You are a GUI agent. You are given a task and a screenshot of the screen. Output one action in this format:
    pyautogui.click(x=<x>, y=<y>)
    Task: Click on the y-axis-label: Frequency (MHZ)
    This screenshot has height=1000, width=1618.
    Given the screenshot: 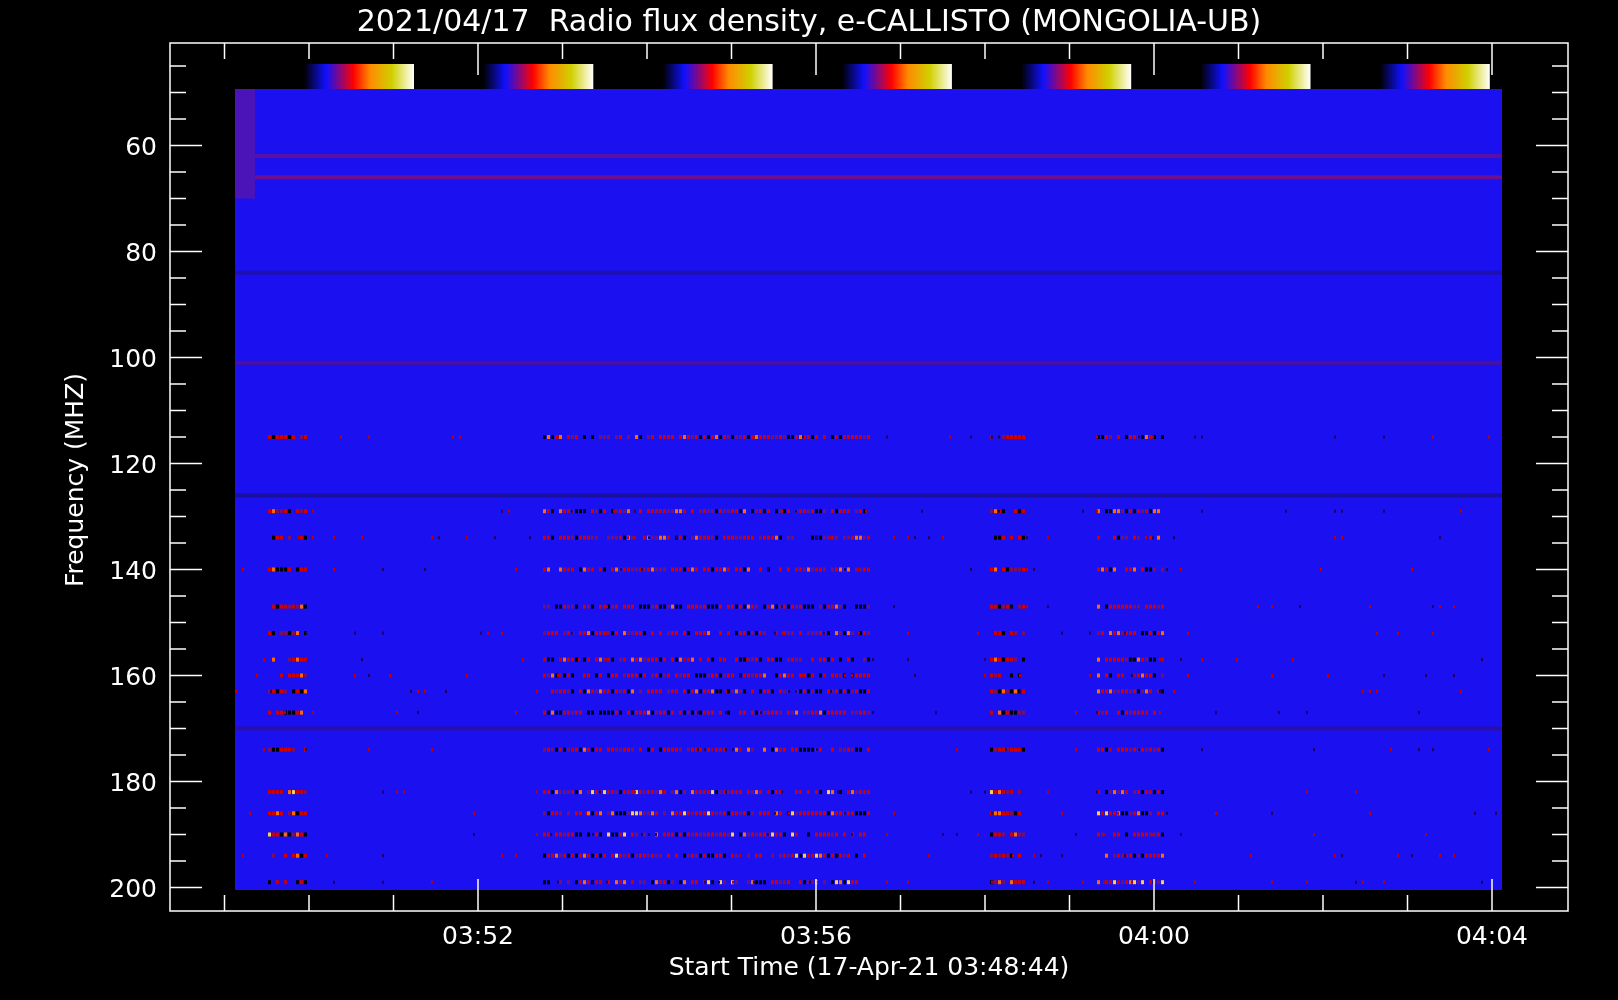 What is the action you would take?
    pyautogui.click(x=74, y=480)
    